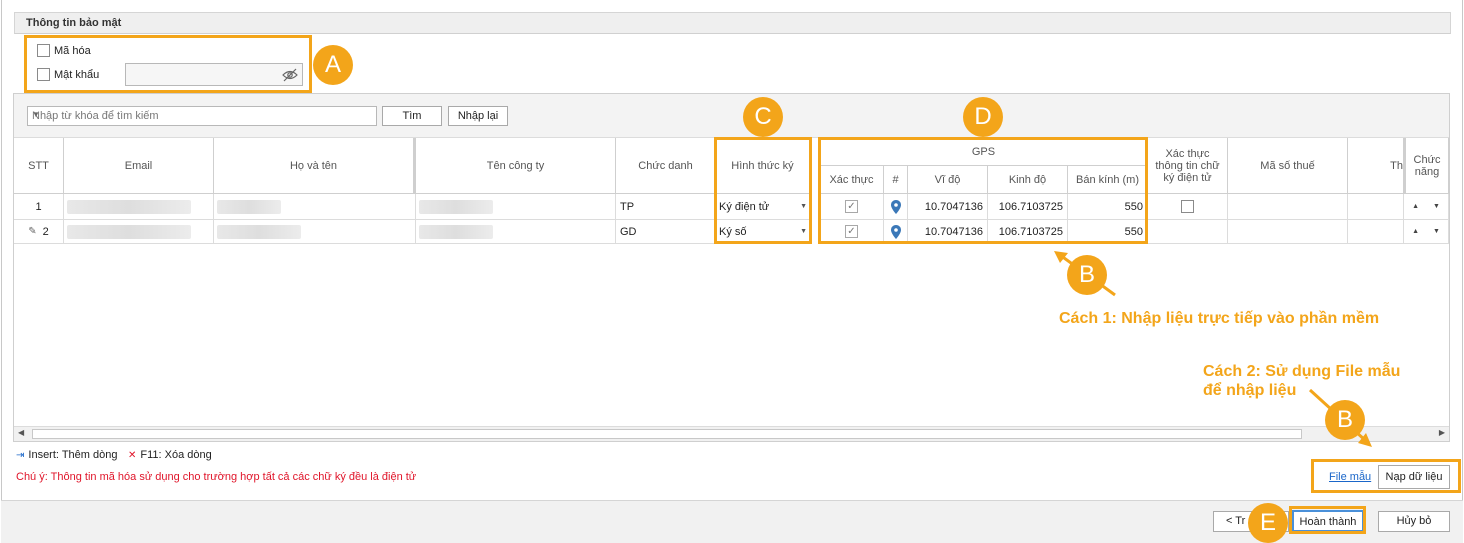  Describe the element at coordinates (21, 432) in the screenshot. I see `scroll-left-icon: ◀` at that location.